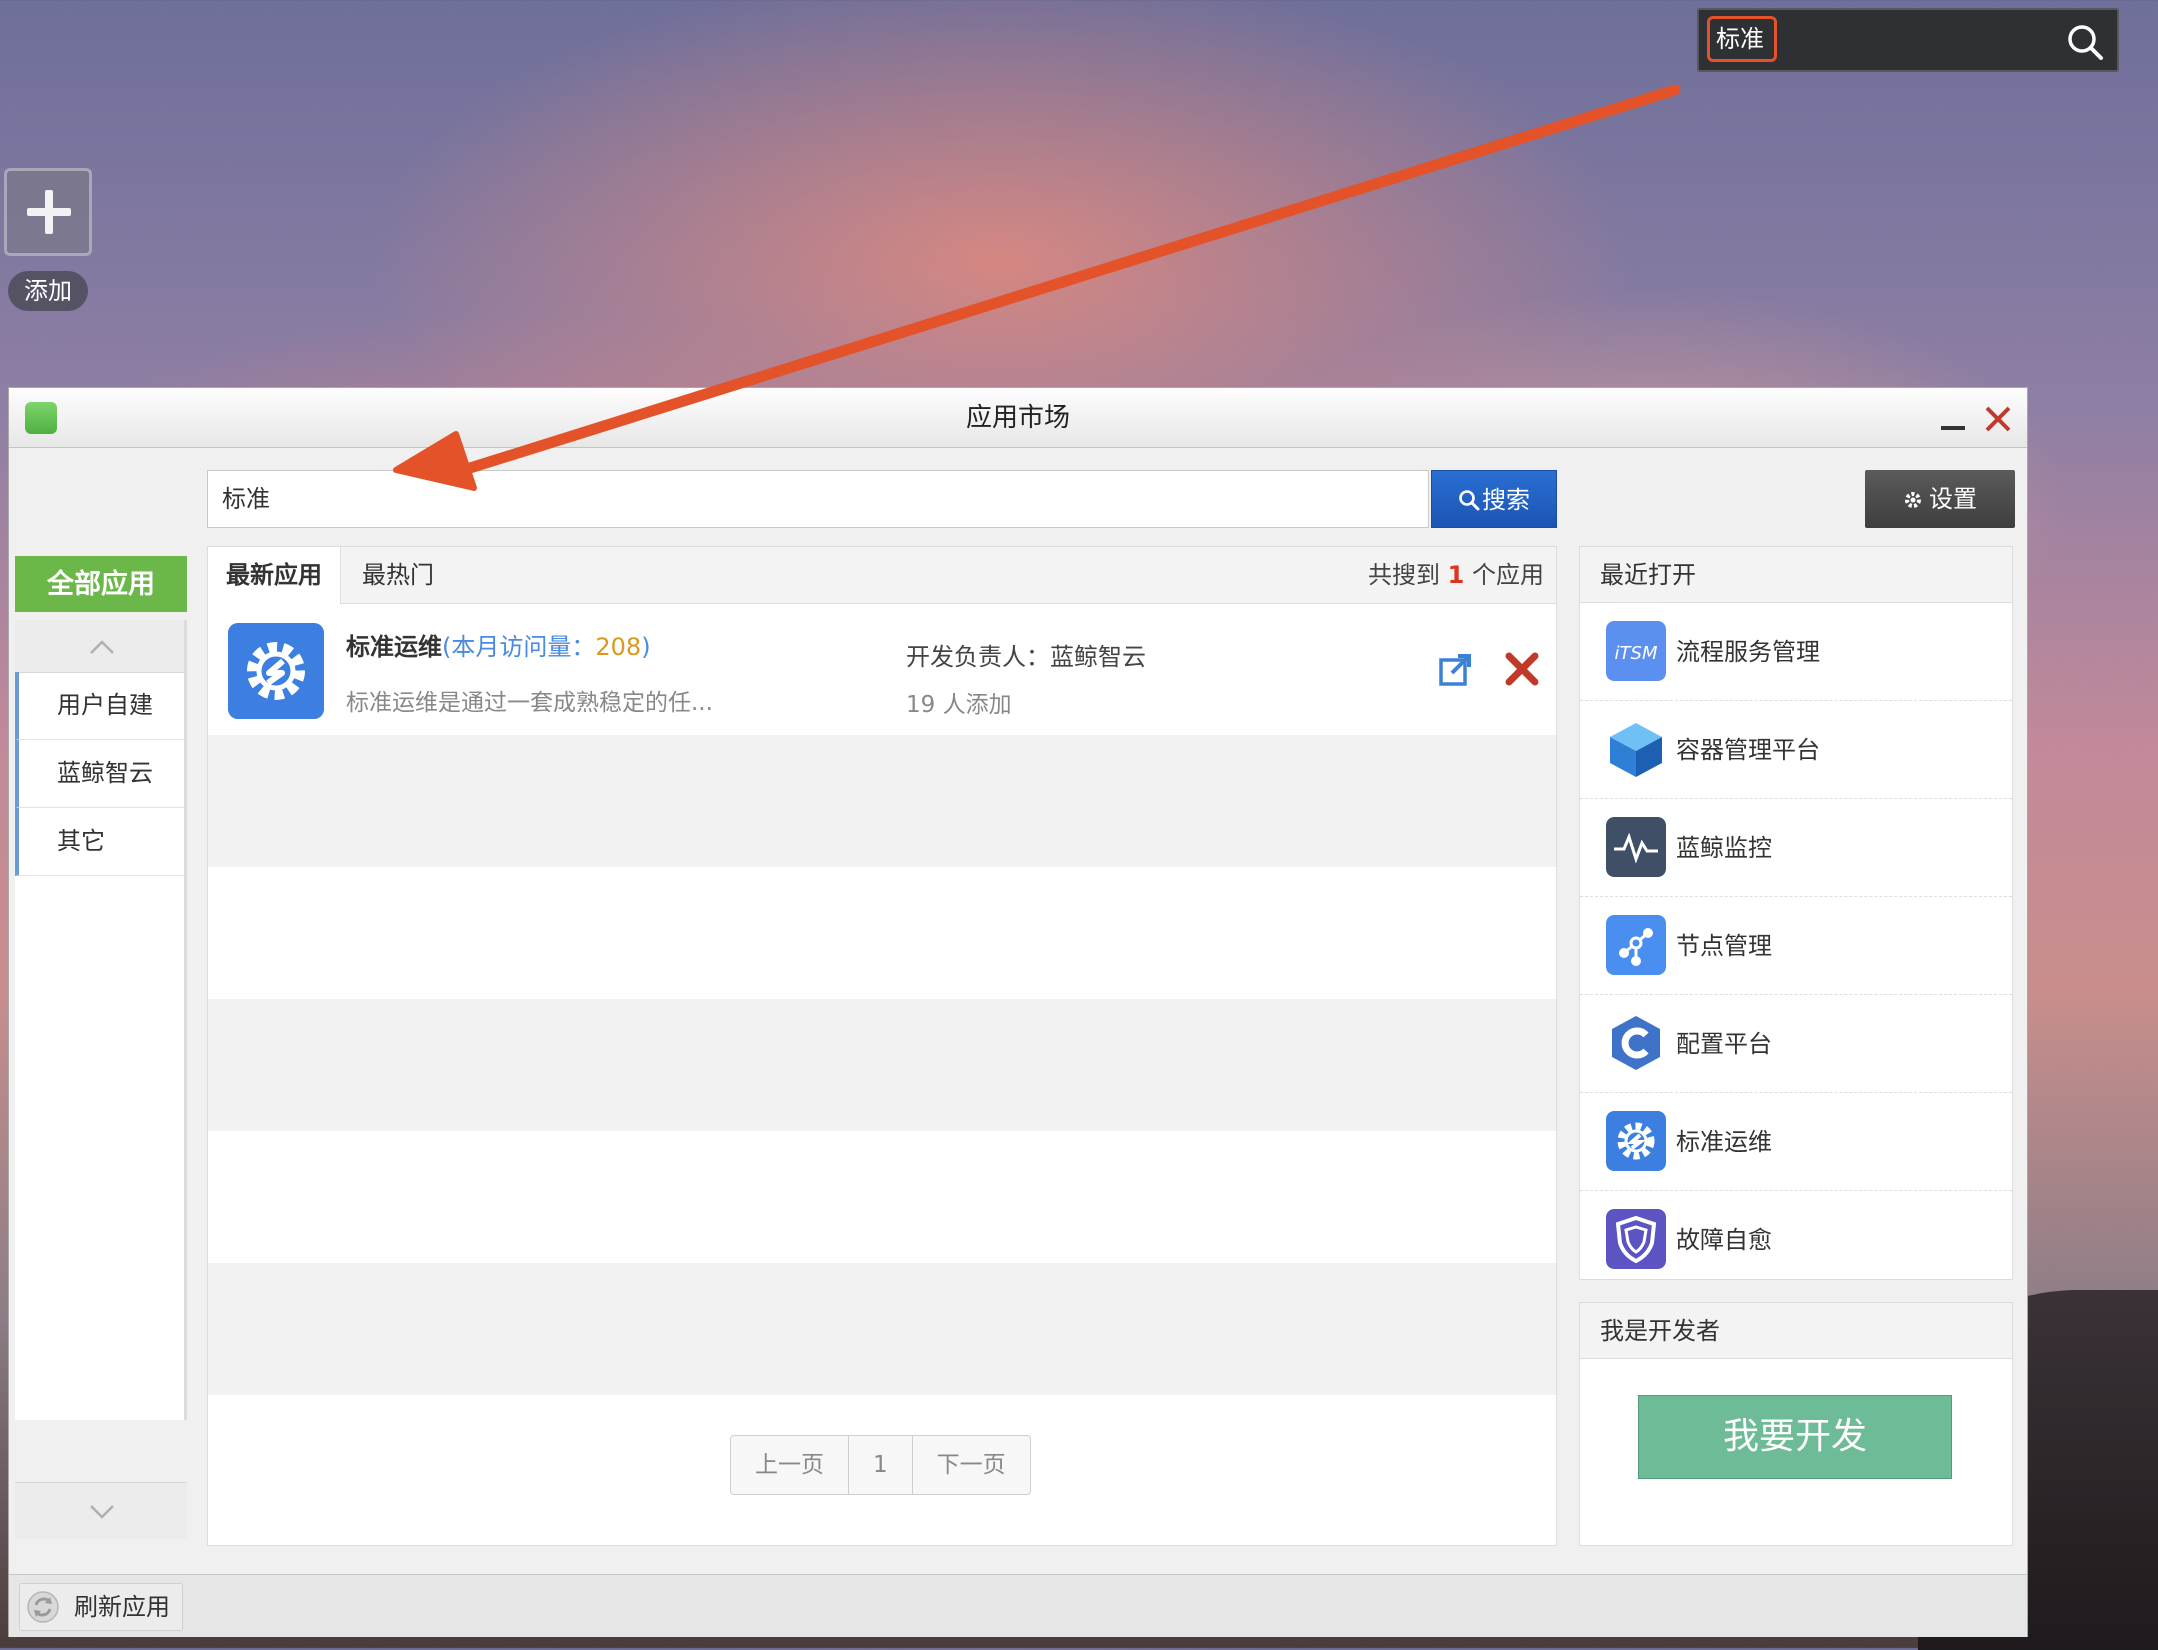 This screenshot has height=1650, width=2158. Describe the element at coordinates (971, 1465) in the screenshot. I see `next-page-button: 下一页` at that location.